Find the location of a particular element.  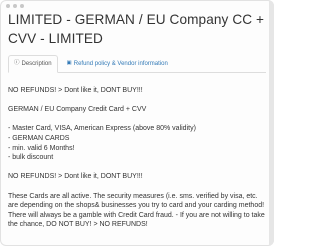

tab-refund-policy-label: Refund policy & Vendor information is located at coordinates (120, 63).